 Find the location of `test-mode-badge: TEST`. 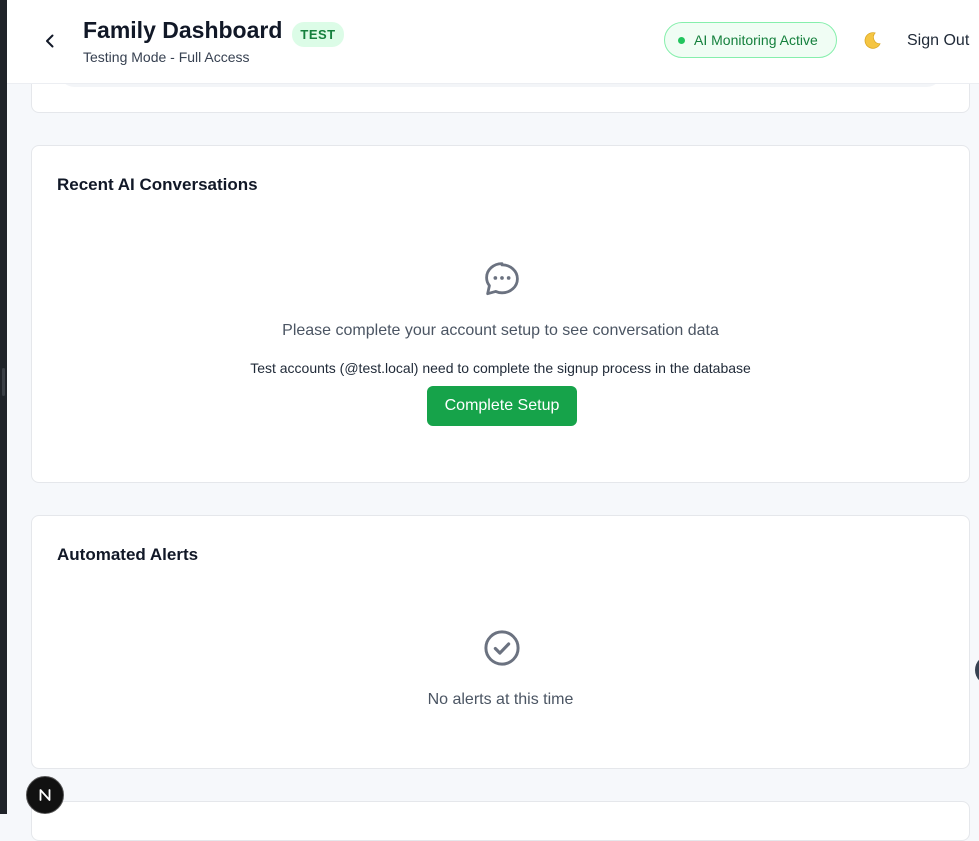

test-mode-badge: TEST is located at coordinates (318, 34).